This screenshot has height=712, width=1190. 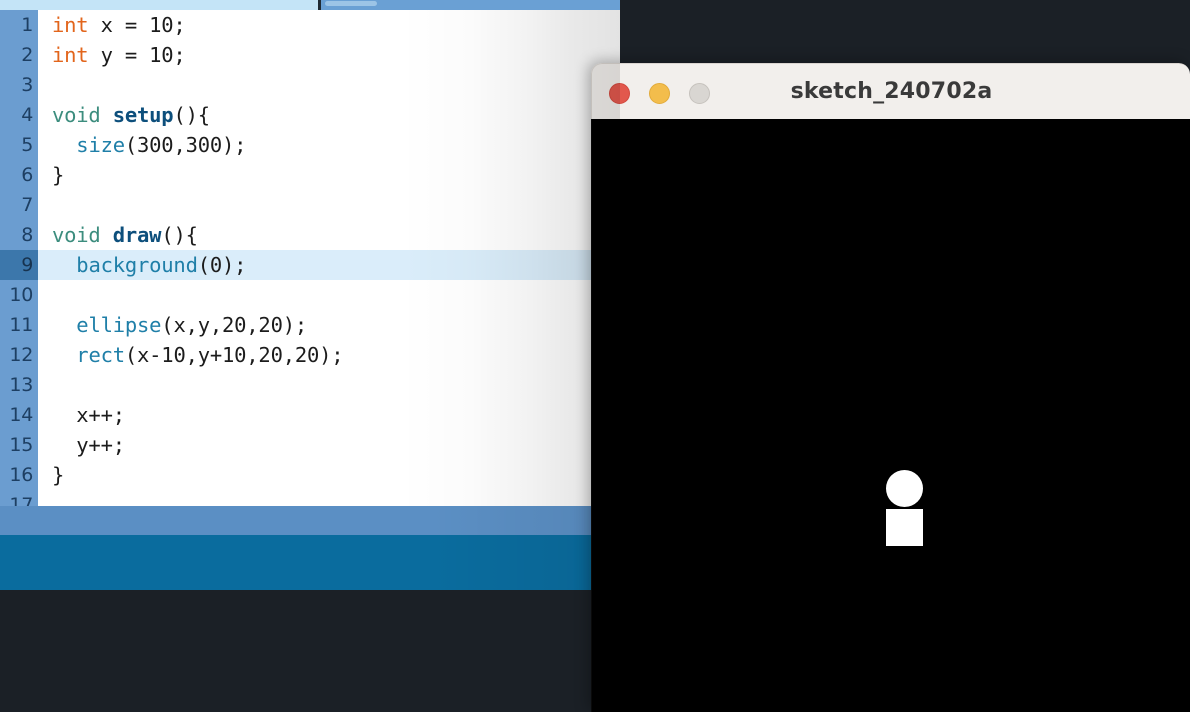 I want to click on code-token: background, so click(x=137, y=265).